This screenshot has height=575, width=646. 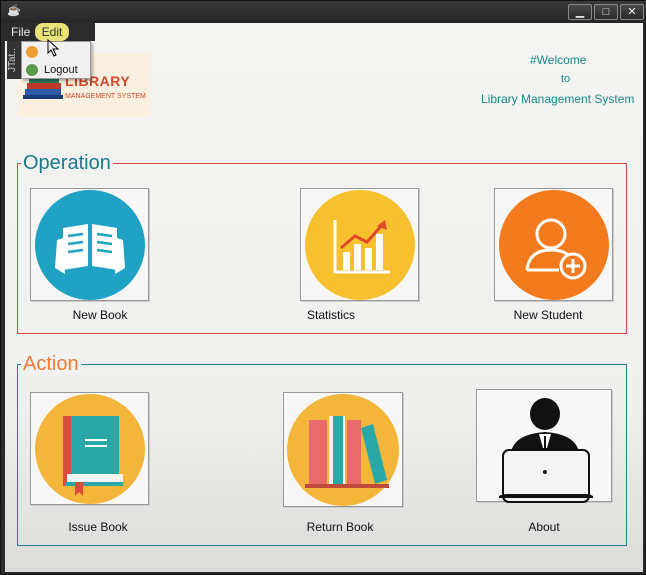 What do you see at coordinates (558, 60) in the screenshot?
I see `welcome-line1: #Welcome` at bounding box center [558, 60].